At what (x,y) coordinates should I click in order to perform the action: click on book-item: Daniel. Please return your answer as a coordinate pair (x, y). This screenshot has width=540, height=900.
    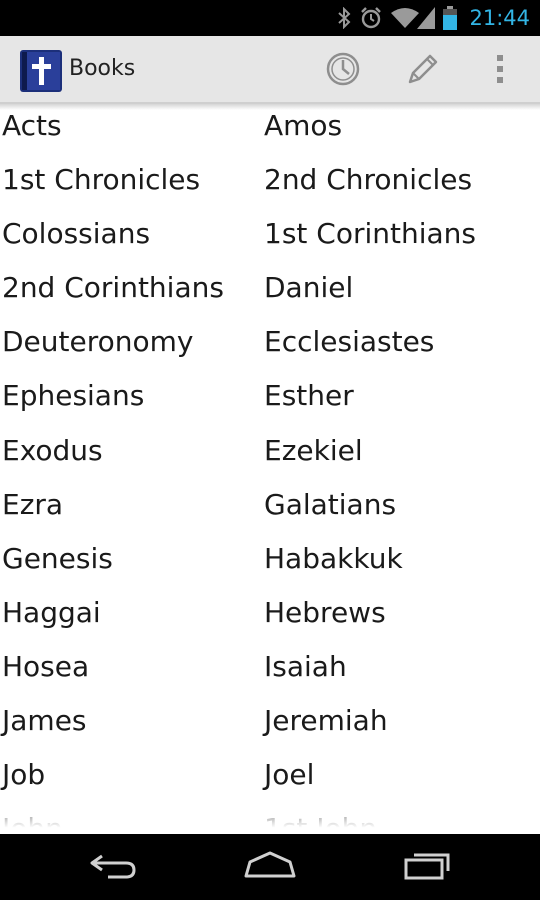
    Looking at the image, I should click on (401, 293).